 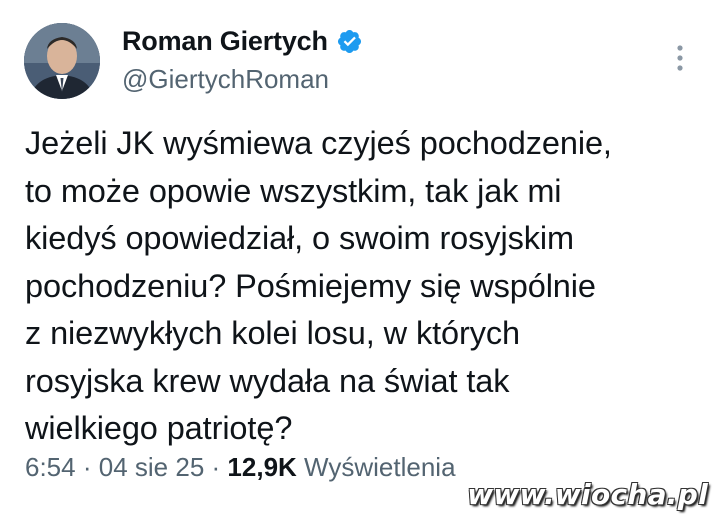 I want to click on avatar-photo, so click(x=62, y=61).